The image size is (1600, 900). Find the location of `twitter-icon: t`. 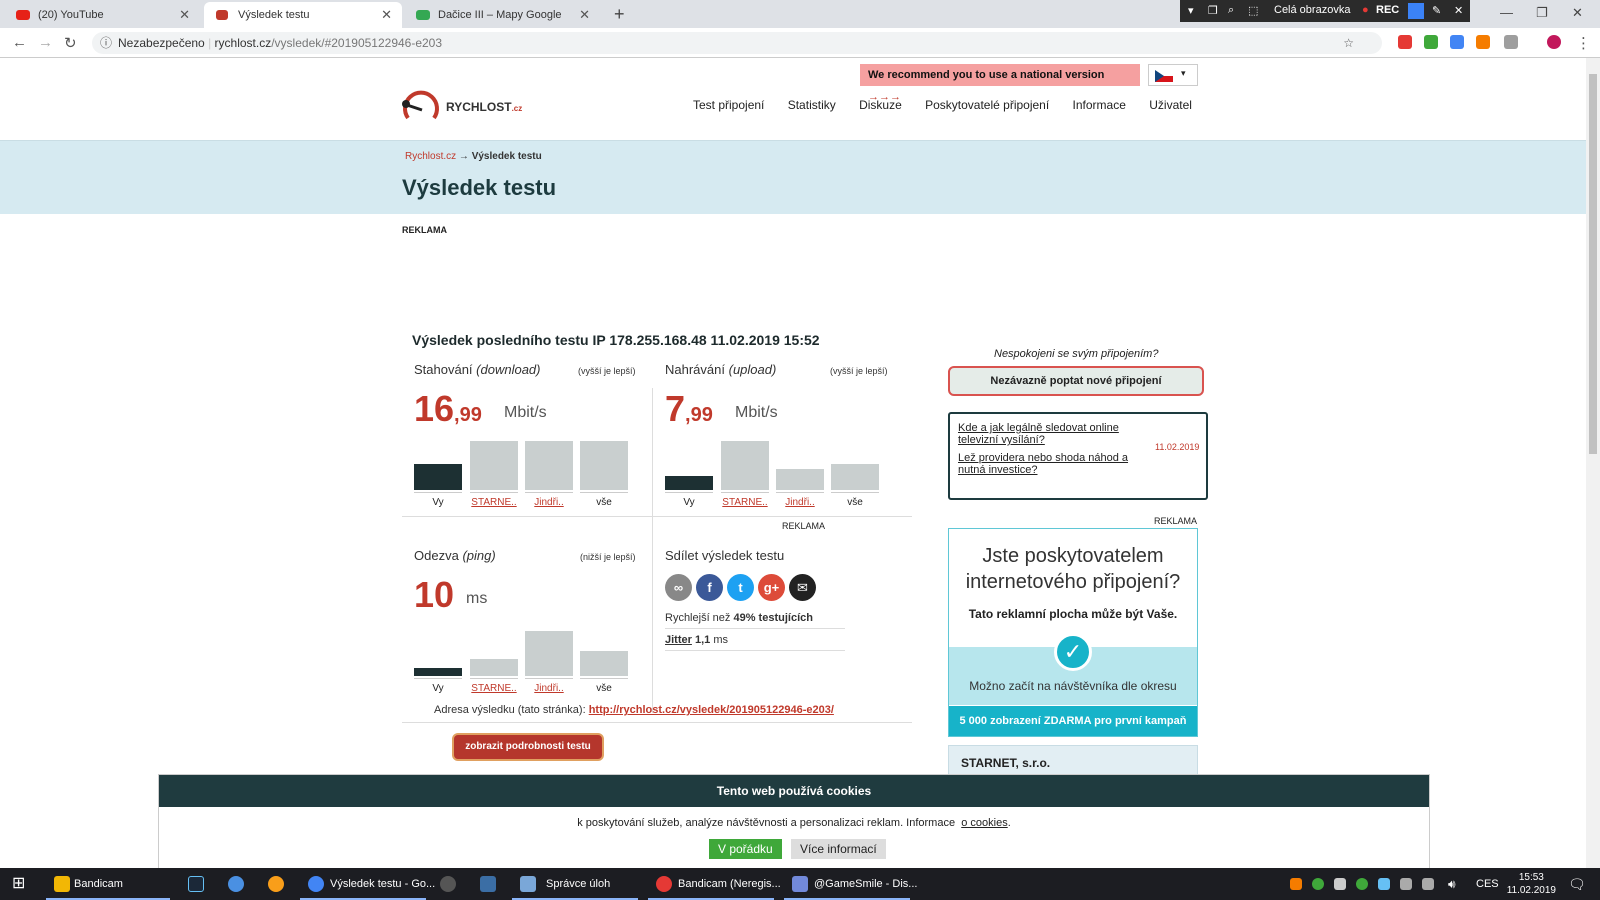

twitter-icon: t is located at coordinates (740, 587).